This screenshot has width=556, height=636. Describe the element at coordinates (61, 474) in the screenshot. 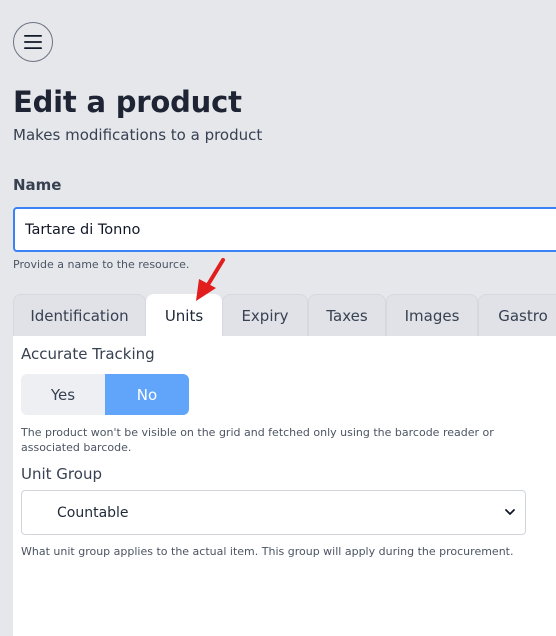

I see `unit-group-label: Unit Group` at that location.